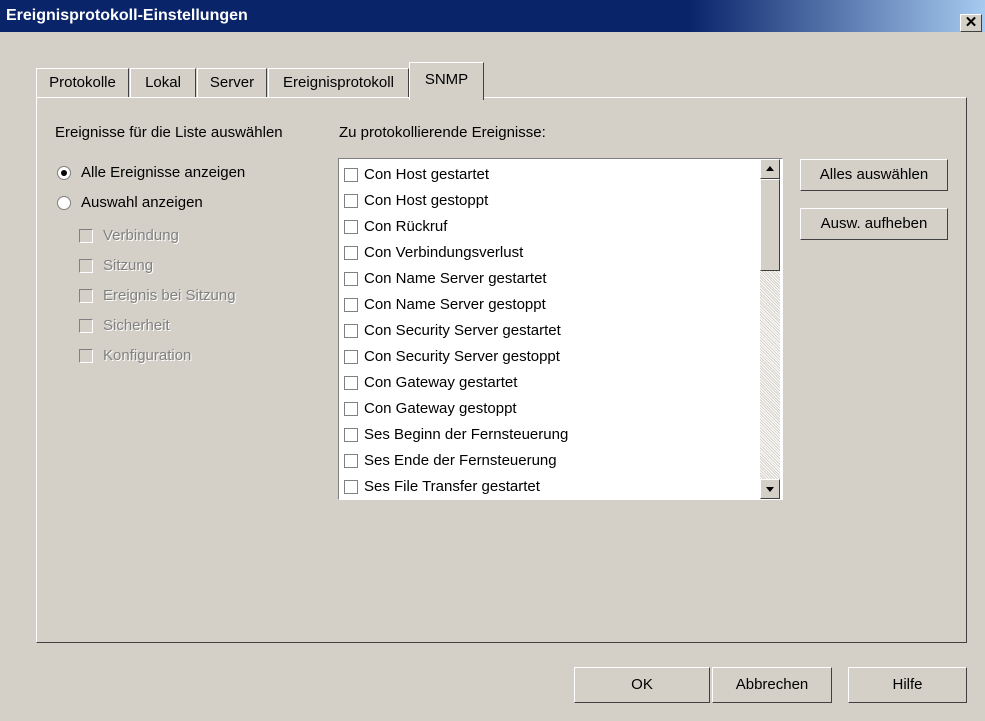 The image size is (985, 721). What do you see at coordinates (169, 132) in the screenshot?
I see `left-heading: Ereignisse für die Liste auswählen` at bounding box center [169, 132].